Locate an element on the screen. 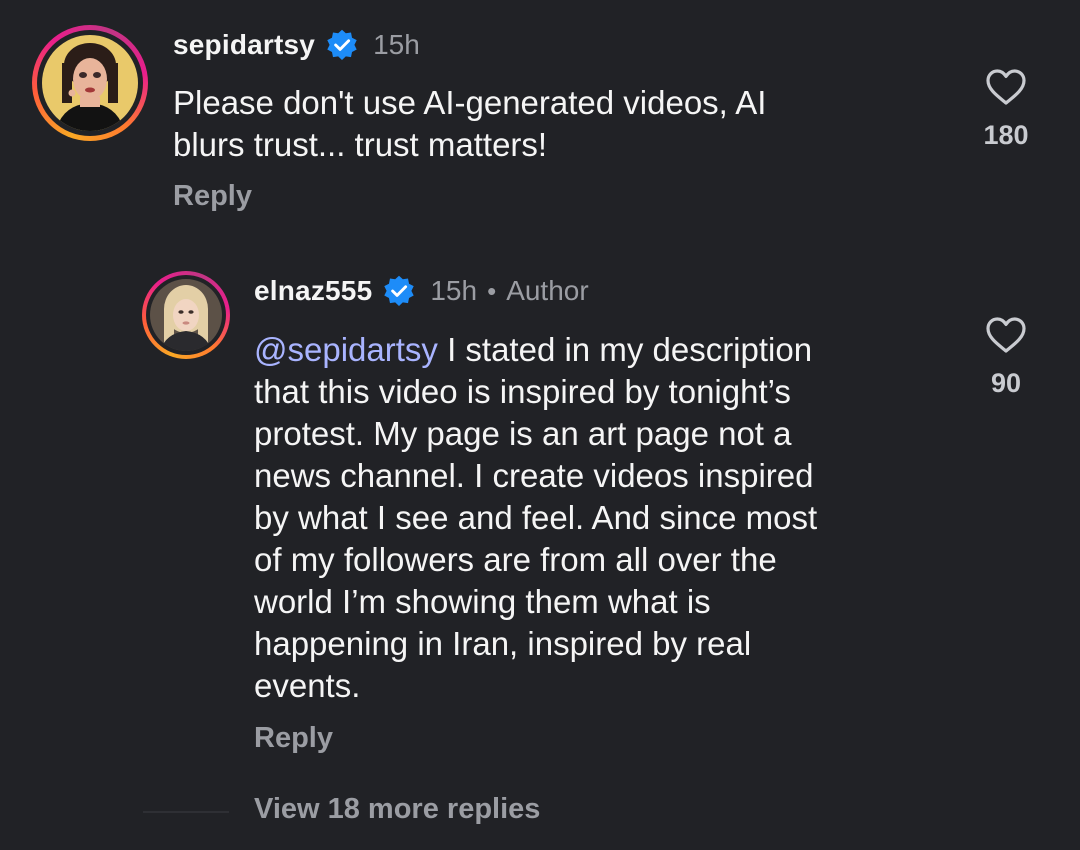 The height and width of the screenshot is (850, 1080). comment-header: elnaz555 15h • Author is located at coordinates (421, 291).